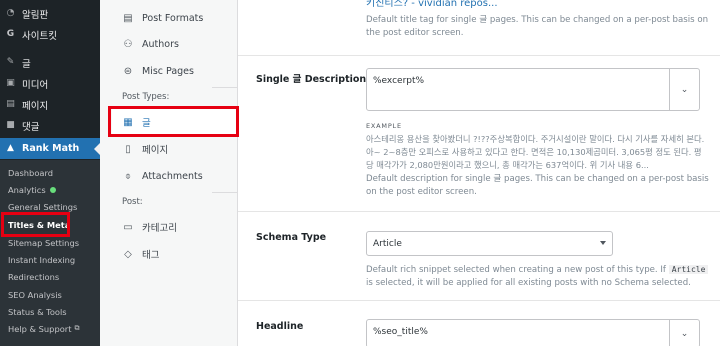 The width and height of the screenshot is (720, 346). I want to click on menu-label: 사이트킷, so click(39, 36).